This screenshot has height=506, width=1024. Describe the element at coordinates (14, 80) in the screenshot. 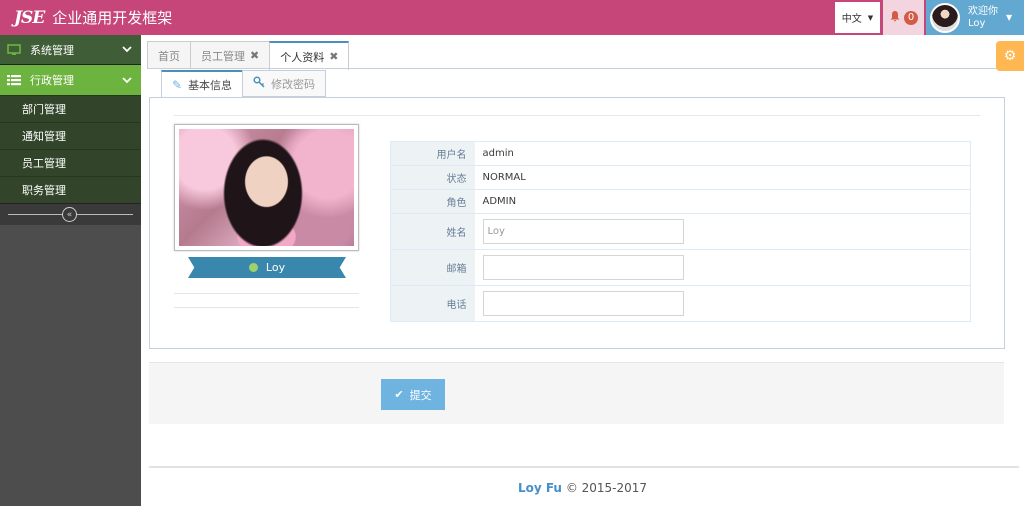

I see `list-icon` at that location.